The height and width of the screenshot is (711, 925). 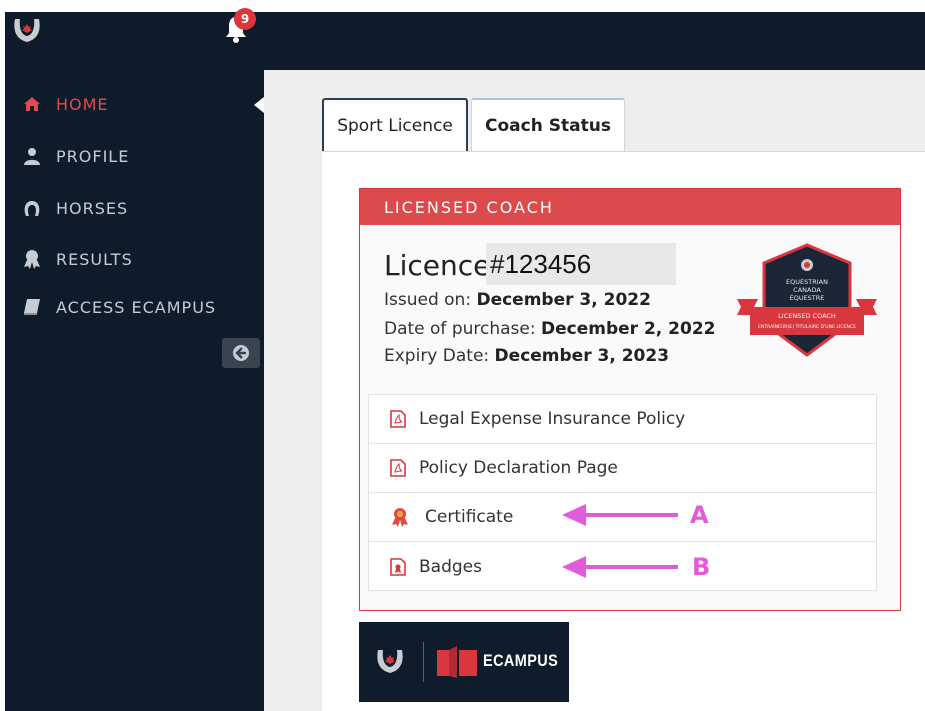 I want to click on svg-text: ÉQUESTRE, so click(x=807, y=297).